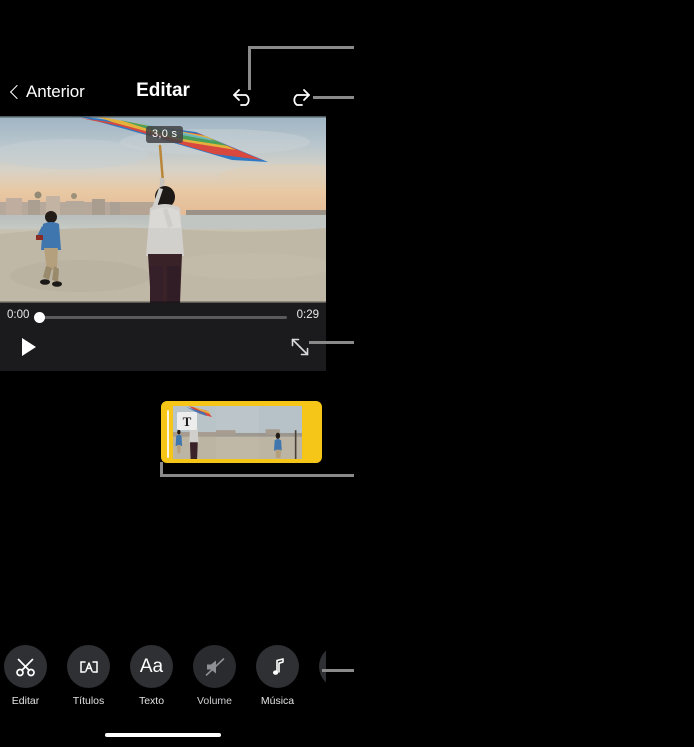 This screenshot has width=694, height=747. What do you see at coordinates (165, 134) in the screenshot?
I see `clip-duration-badge: 3,0 s` at bounding box center [165, 134].